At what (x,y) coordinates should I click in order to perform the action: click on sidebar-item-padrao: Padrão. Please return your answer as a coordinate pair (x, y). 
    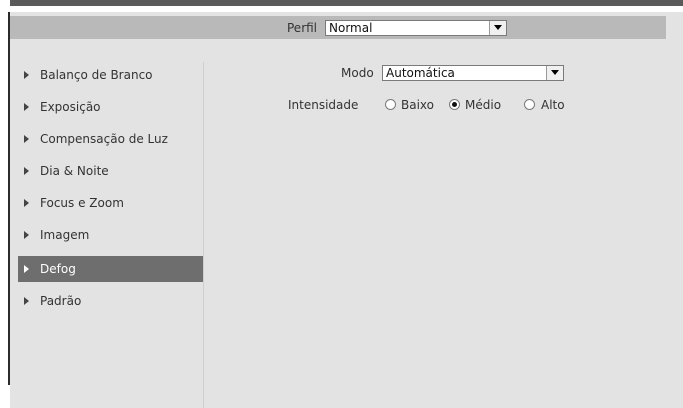
    Looking at the image, I should click on (110, 301).